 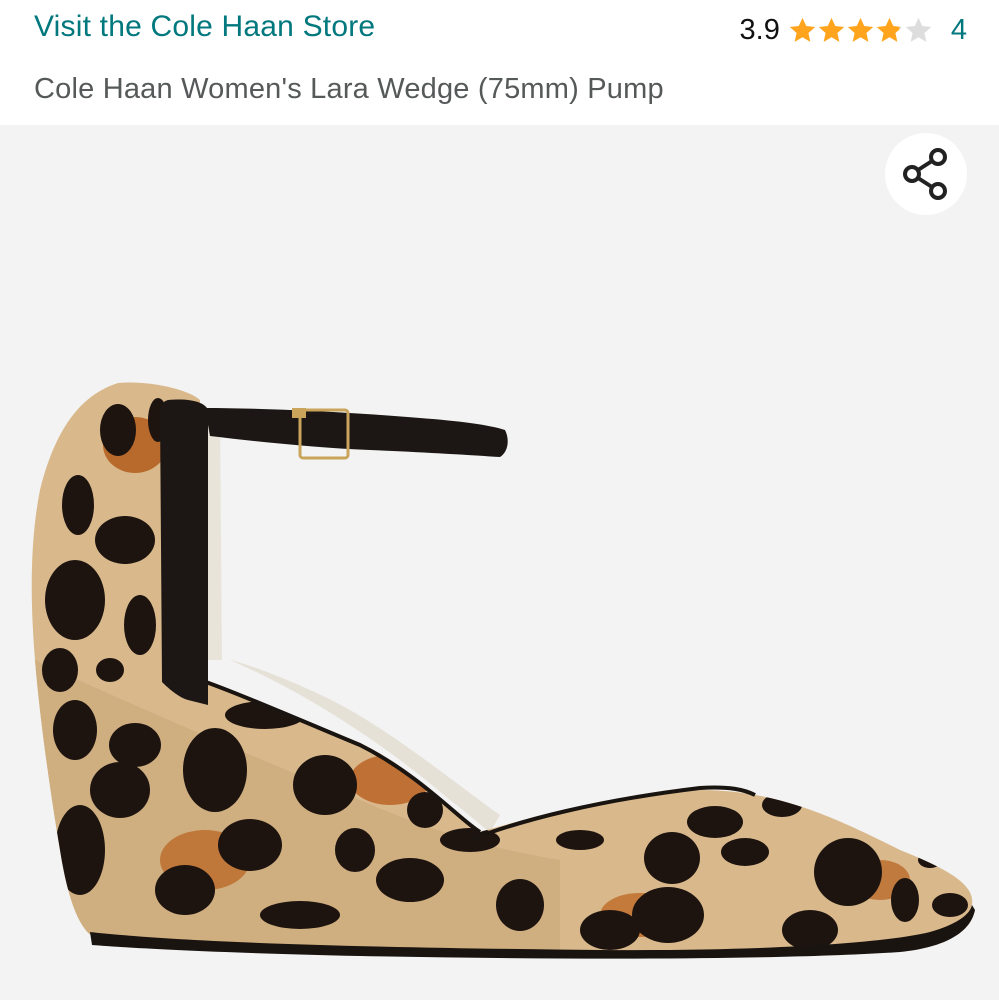 What do you see at coordinates (356, 432) in the screenshot?
I see `ankle-strap` at bounding box center [356, 432].